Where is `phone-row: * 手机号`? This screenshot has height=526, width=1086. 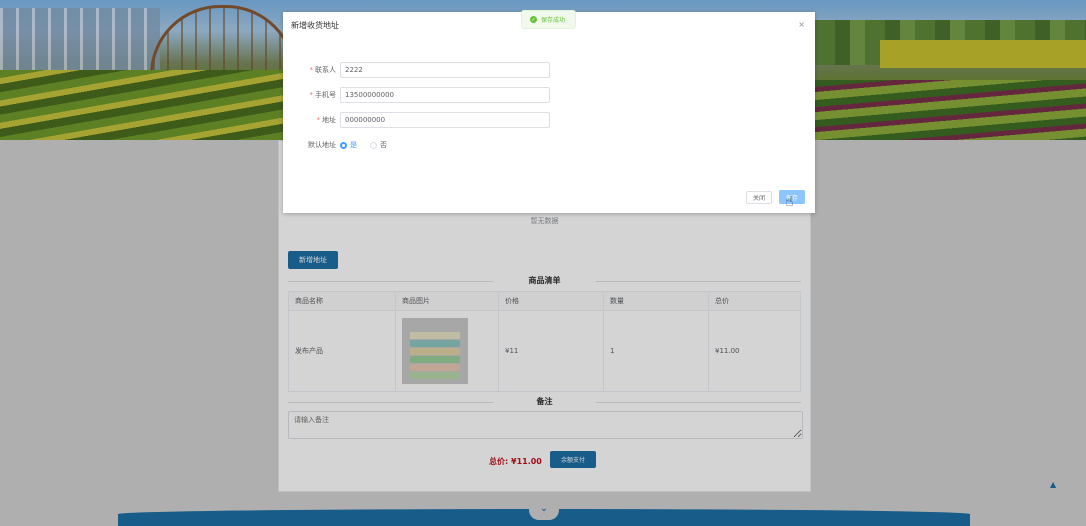 phone-row: * 手机号 is located at coordinates (433, 95).